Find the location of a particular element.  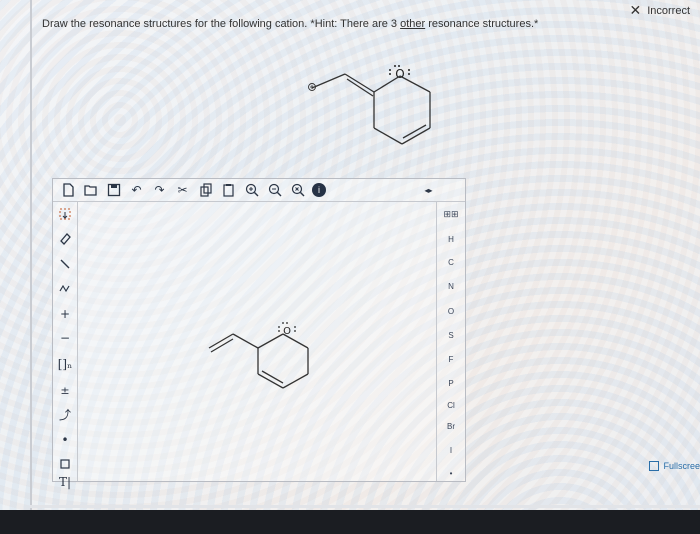

zoom-in-icon is located at coordinates (251, 190).